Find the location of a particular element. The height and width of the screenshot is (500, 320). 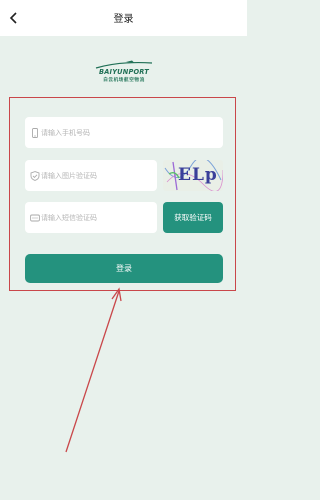

brand-logo: BAIYUNPORT 白云机场航空物流 is located at coordinates (124, 73).